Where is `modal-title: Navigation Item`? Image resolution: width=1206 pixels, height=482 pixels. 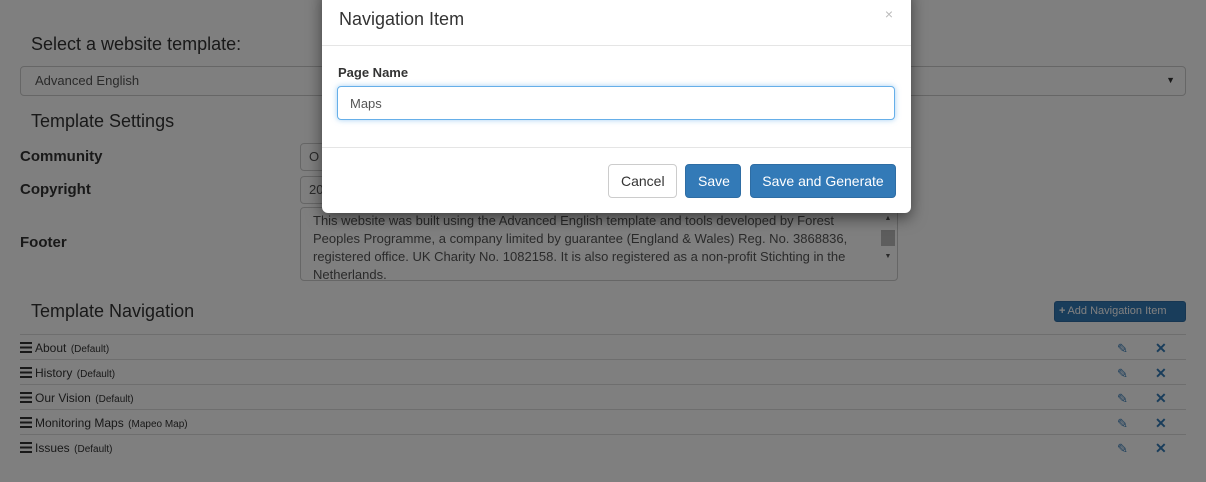
modal-title: Navigation Item is located at coordinates (402, 19).